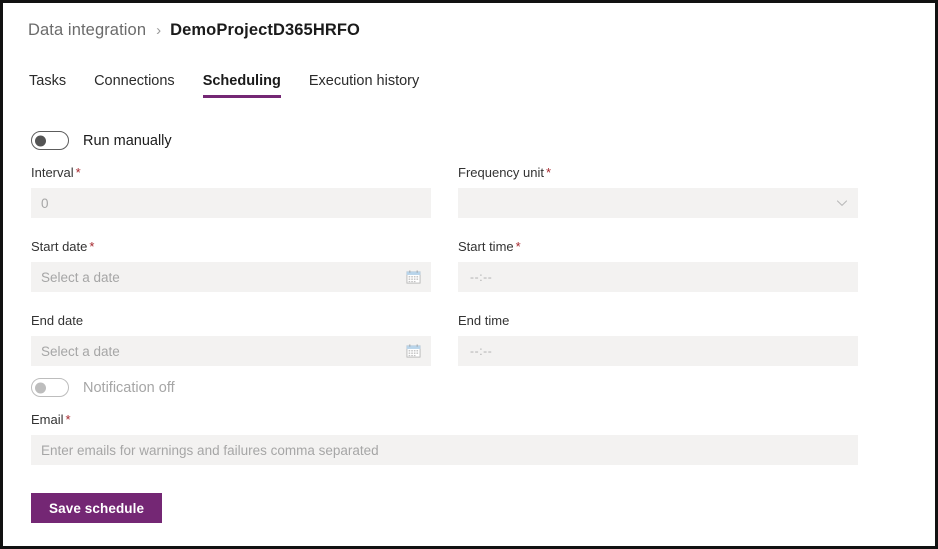  Describe the element at coordinates (52, 172) in the screenshot. I see `interval-label-text: Interval` at that location.